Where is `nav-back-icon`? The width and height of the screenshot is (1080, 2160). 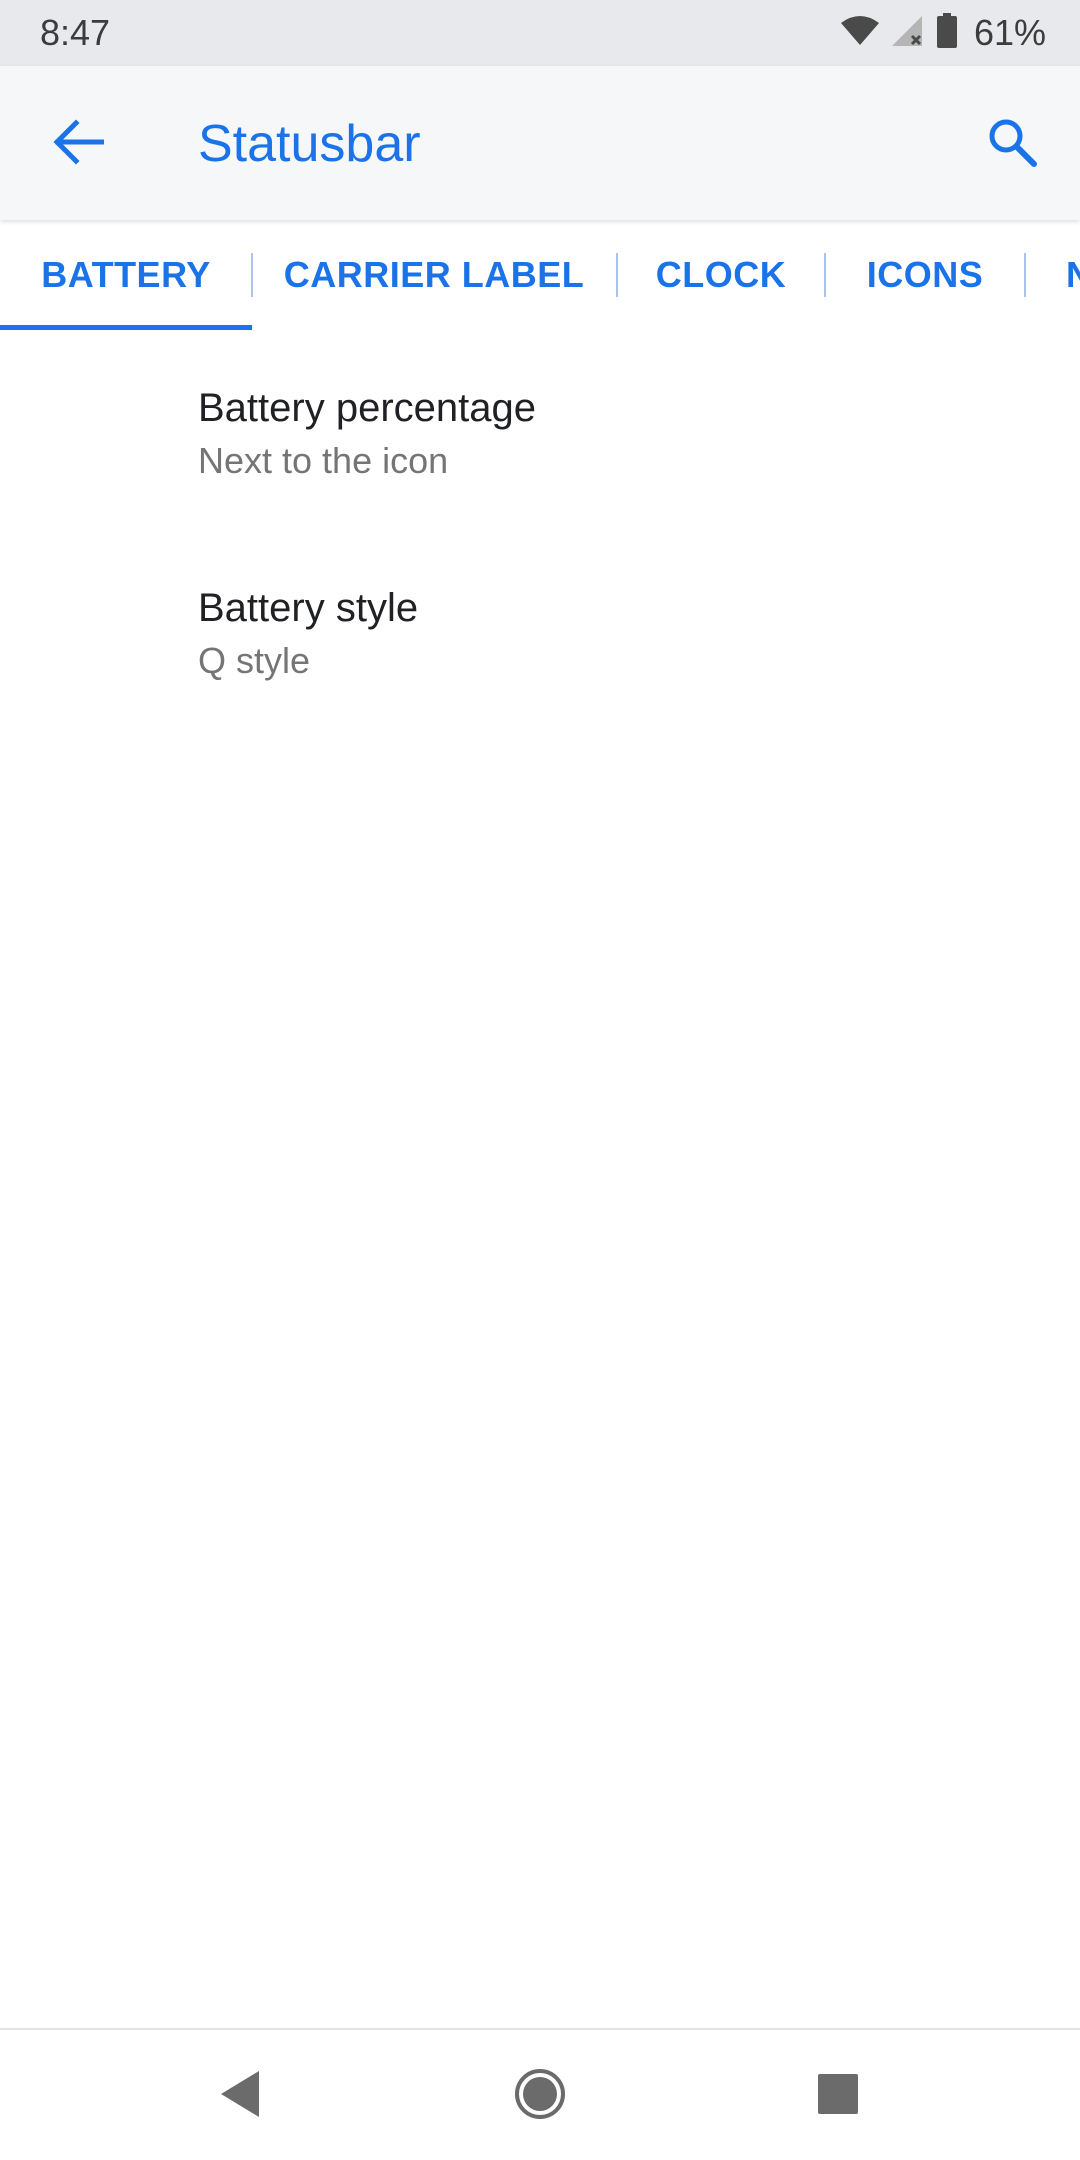
nav-back-icon is located at coordinates (240, 2096).